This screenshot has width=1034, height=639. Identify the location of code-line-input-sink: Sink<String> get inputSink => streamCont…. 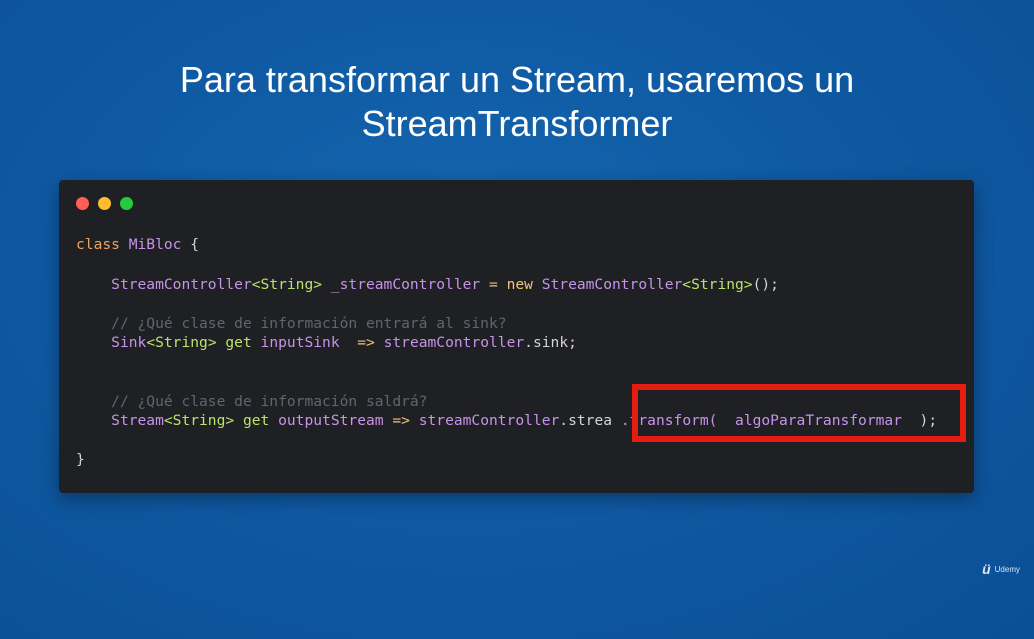
(344, 342).